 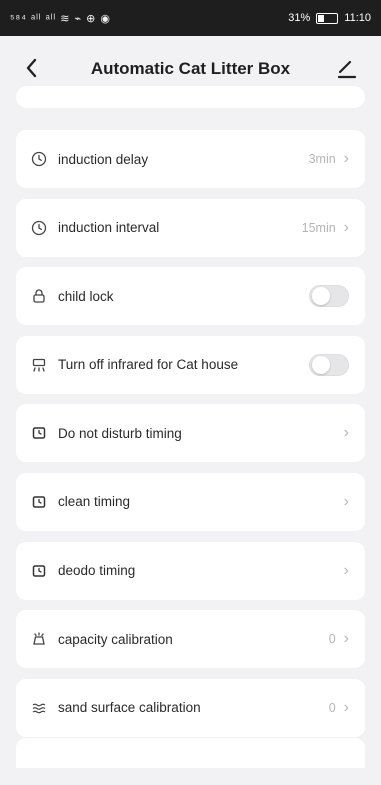 What do you see at coordinates (148, 365) in the screenshot?
I see `setting-label: Turn off infrared for Cat house` at bounding box center [148, 365].